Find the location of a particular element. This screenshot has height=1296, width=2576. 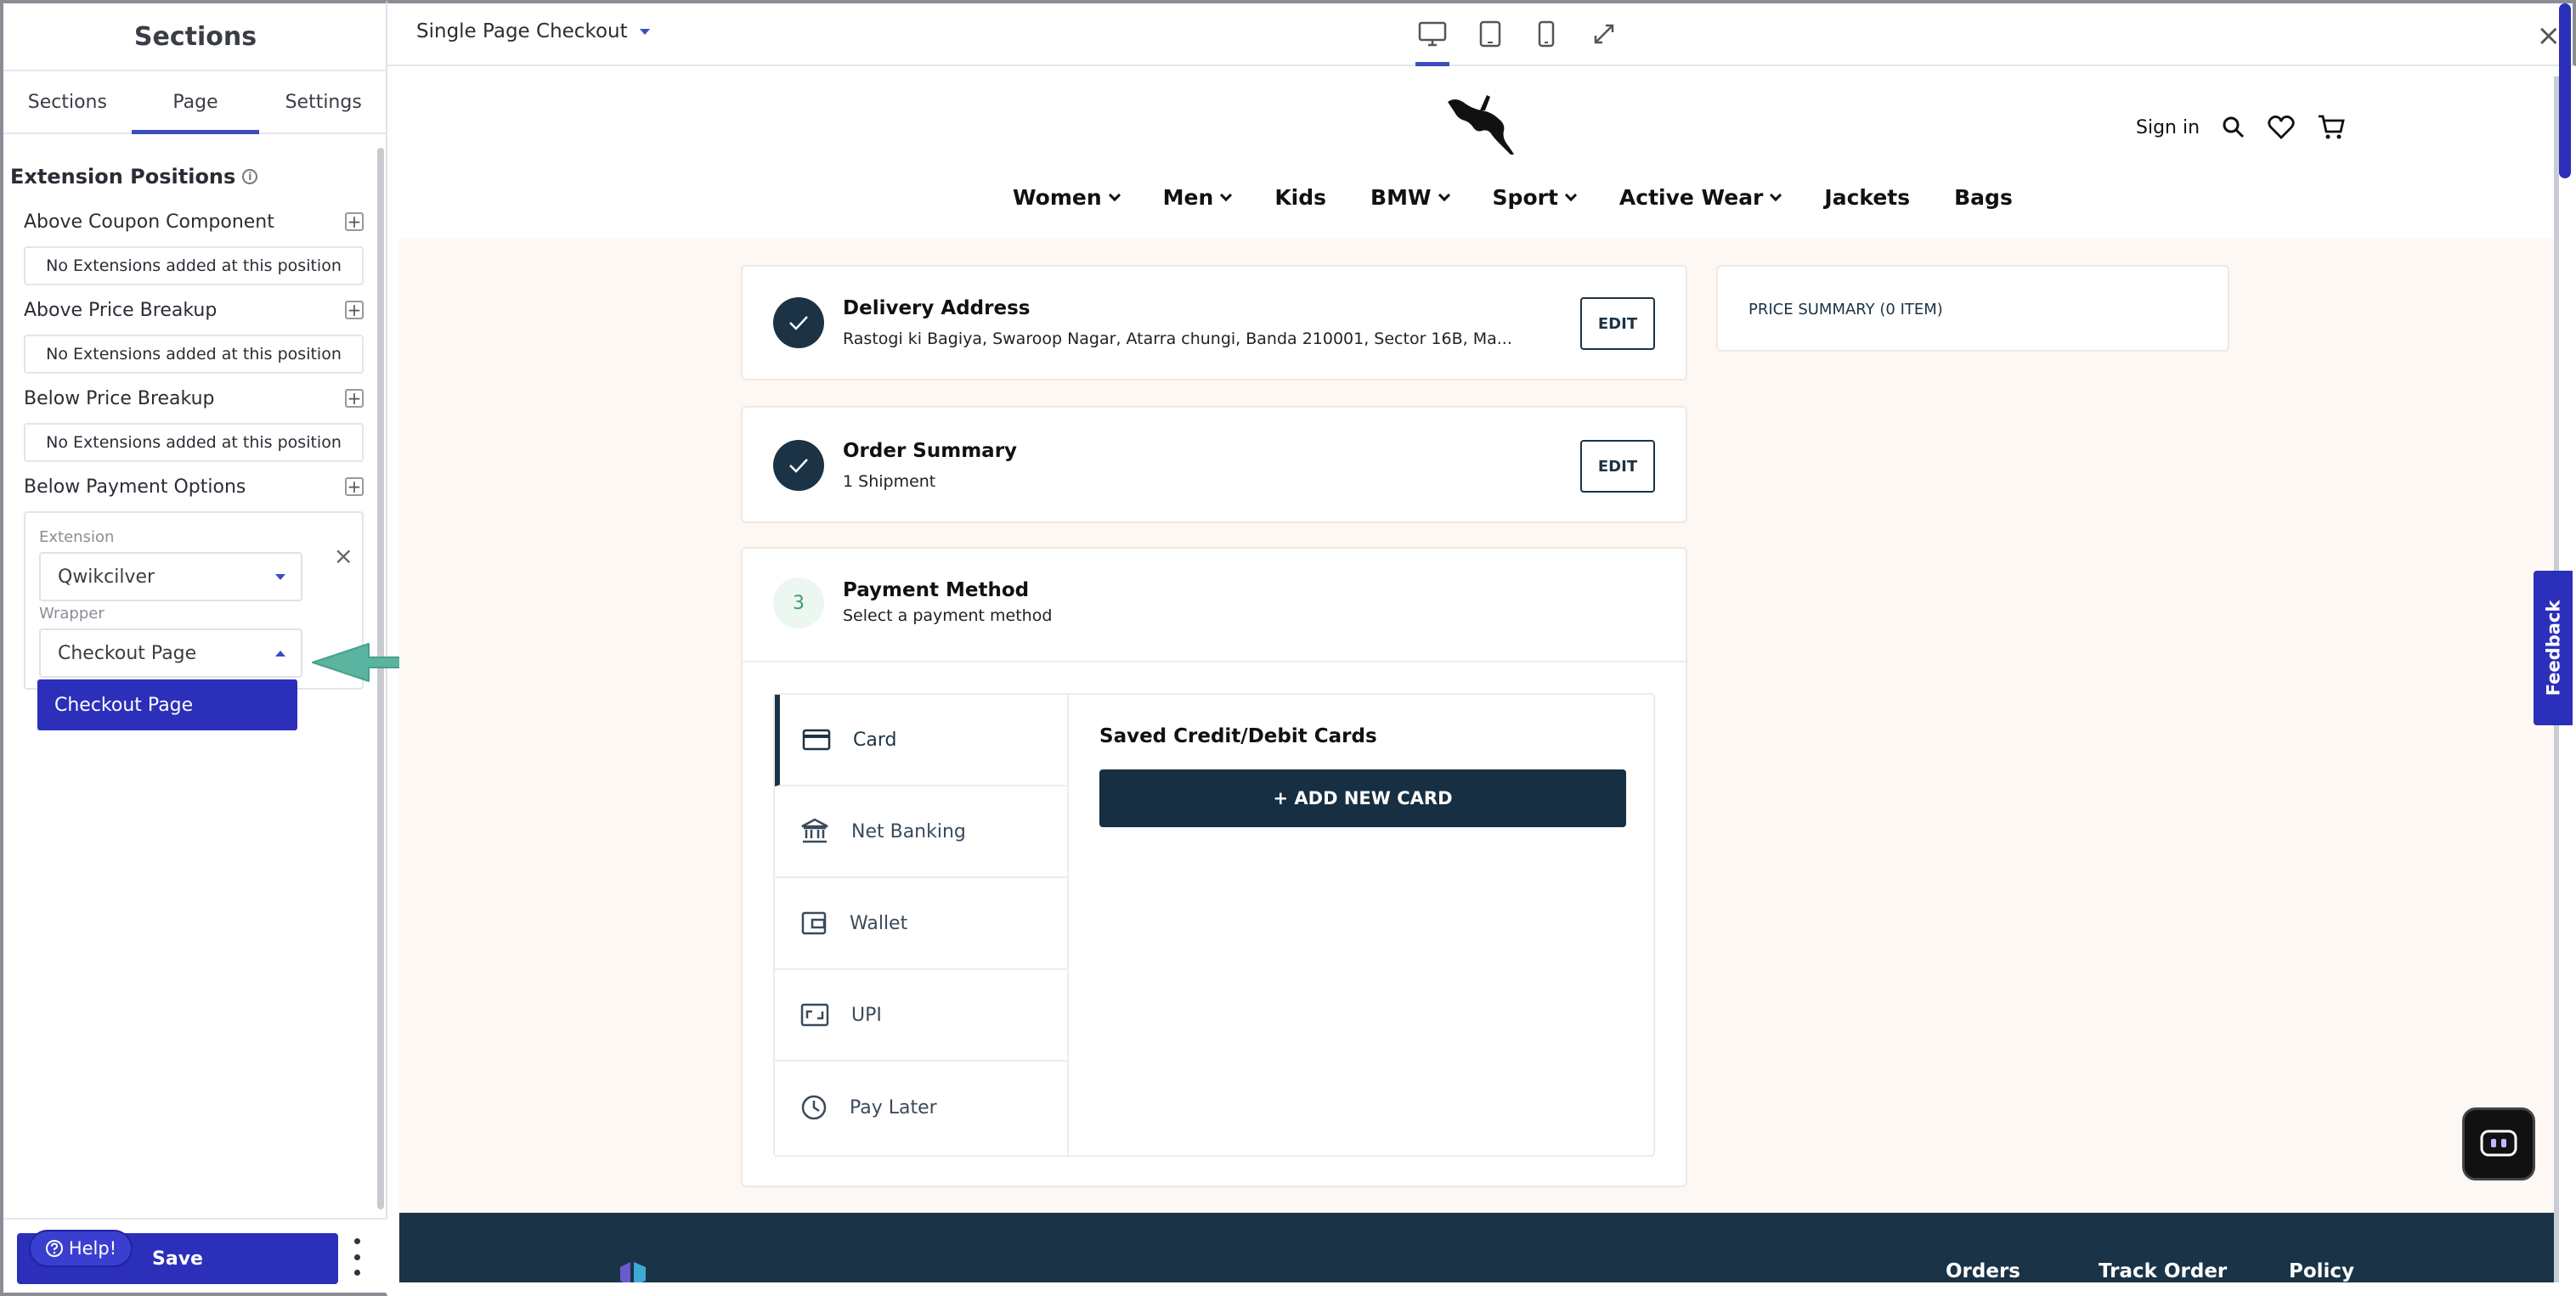

tablet-icon is located at coordinates (1490, 34).